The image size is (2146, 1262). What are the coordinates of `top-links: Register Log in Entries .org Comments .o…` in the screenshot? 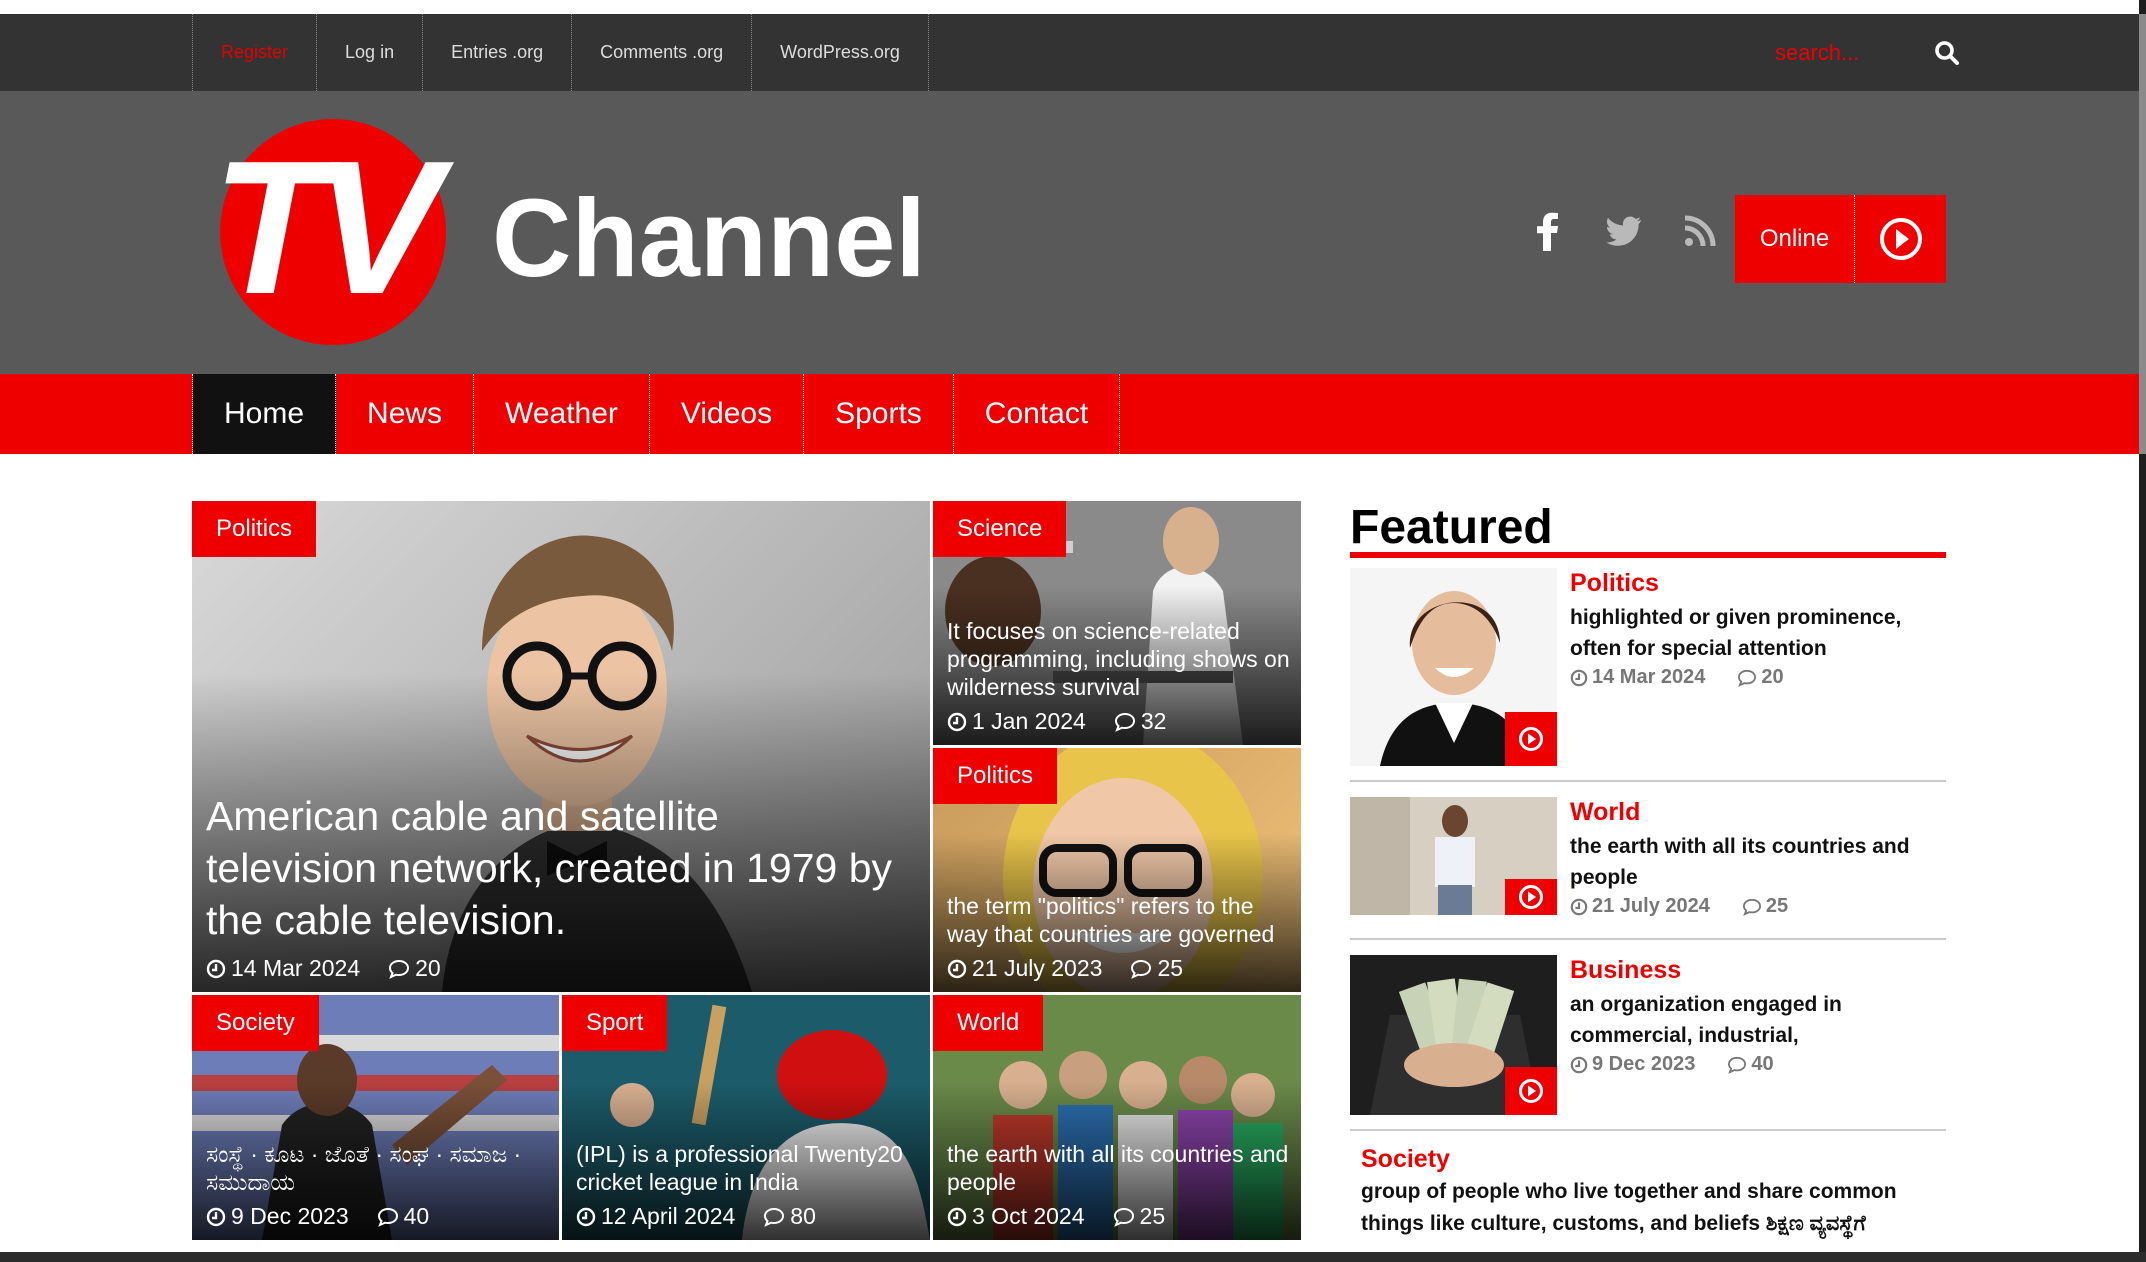 It's located at (560, 52).